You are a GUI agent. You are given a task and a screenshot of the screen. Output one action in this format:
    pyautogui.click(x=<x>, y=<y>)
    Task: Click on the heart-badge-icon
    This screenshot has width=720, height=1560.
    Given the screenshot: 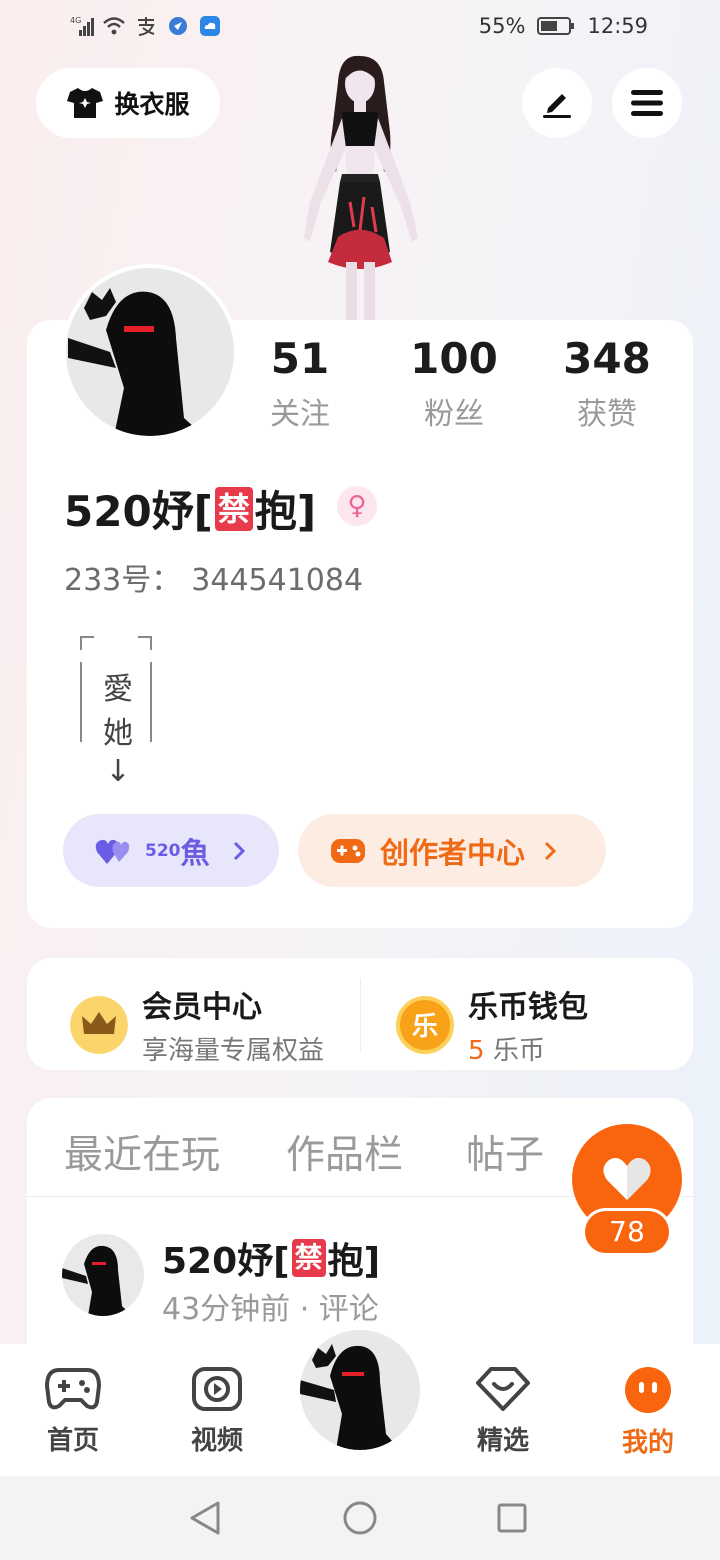 What is the action you would take?
    pyautogui.click(x=503, y=1389)
    